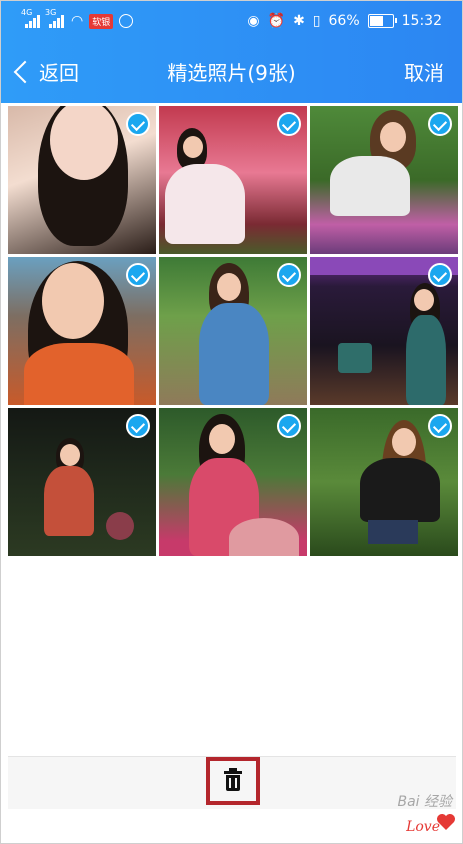 This screenshot has height=844, width=463. Describe the element at coordinates (299, 21) in the screenshot. I see `bluetooth-icon: ✱` at that location.